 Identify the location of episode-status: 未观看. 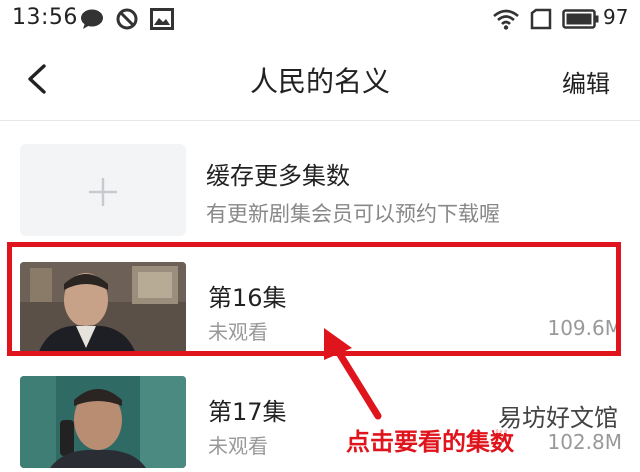
(238, 446).